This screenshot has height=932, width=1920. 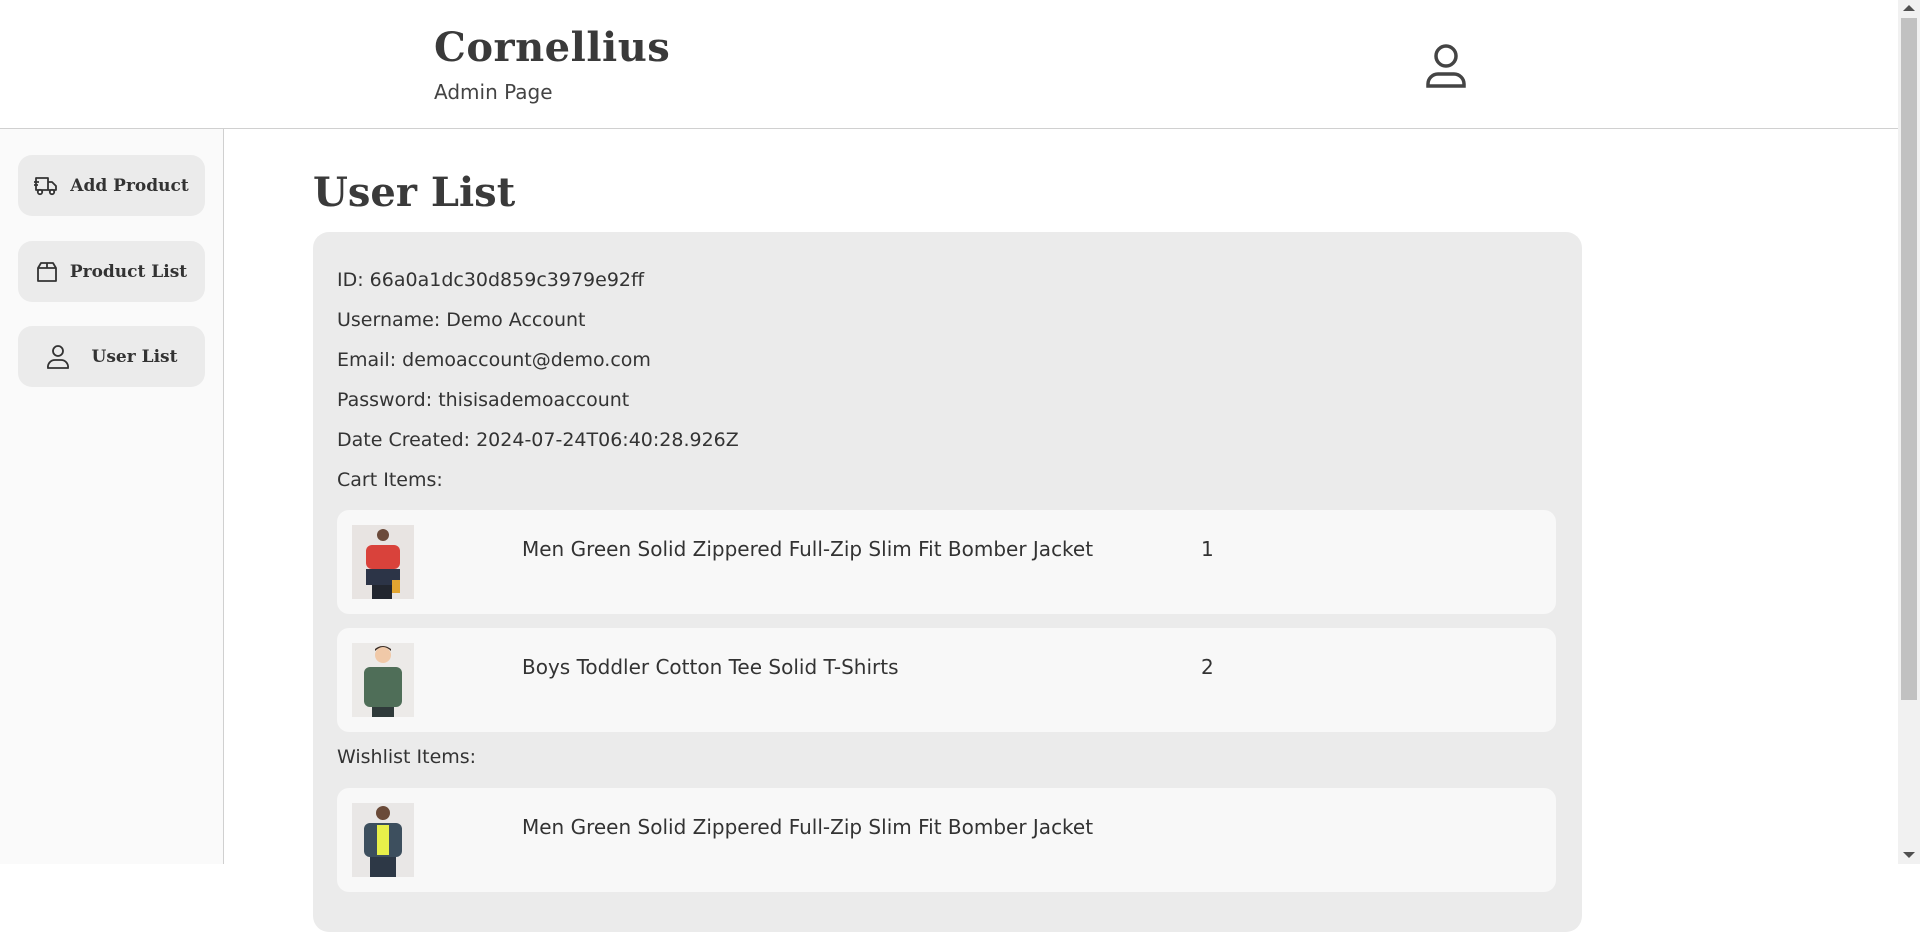 I want to click on cart-item-row: Boys Toddler Cotton Tee Solid T-Shirts 2, so click(x=946, y=680).